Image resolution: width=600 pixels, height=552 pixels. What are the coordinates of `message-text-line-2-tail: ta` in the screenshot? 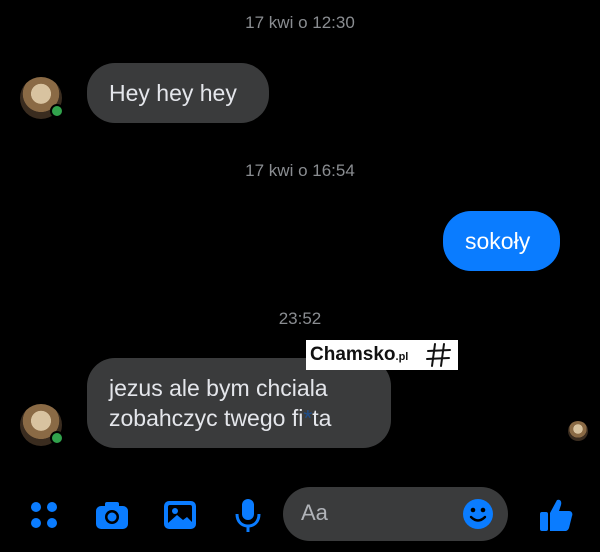 It's located at (322, 418).